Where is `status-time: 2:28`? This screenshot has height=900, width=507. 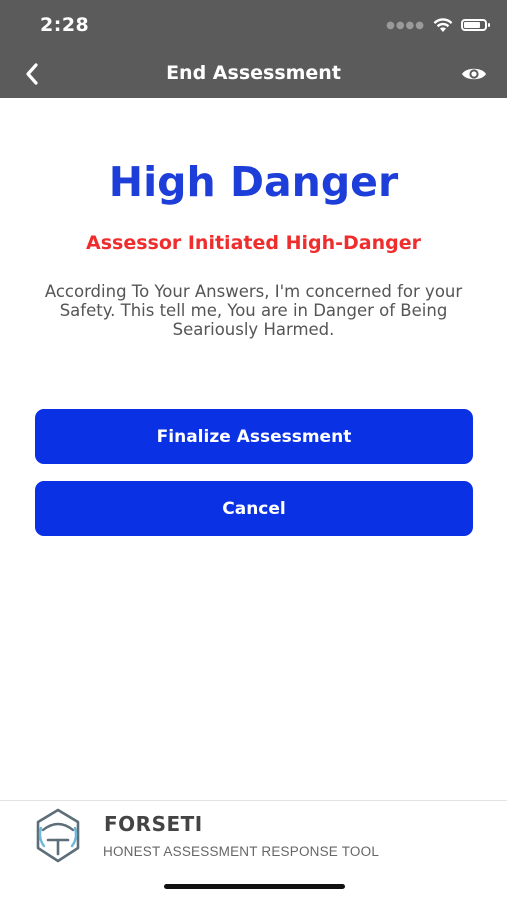
status-time: 2:28 is located at coordinates (65, 25).